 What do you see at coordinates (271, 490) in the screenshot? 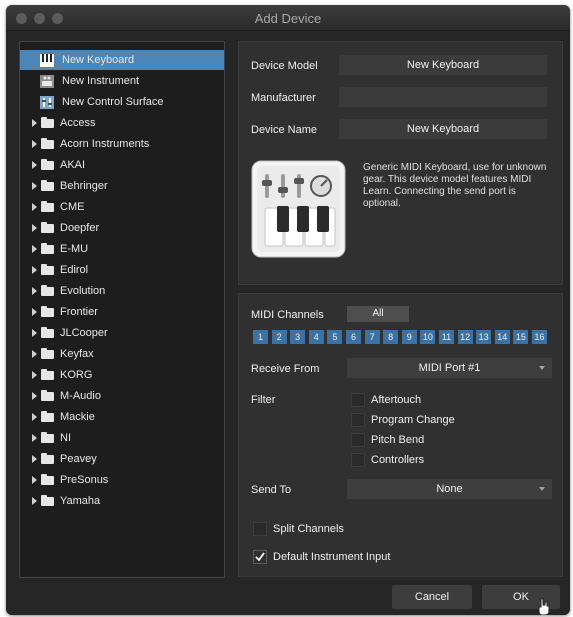
I see `send-to-label: Send To` at bounding box center [271, 490].